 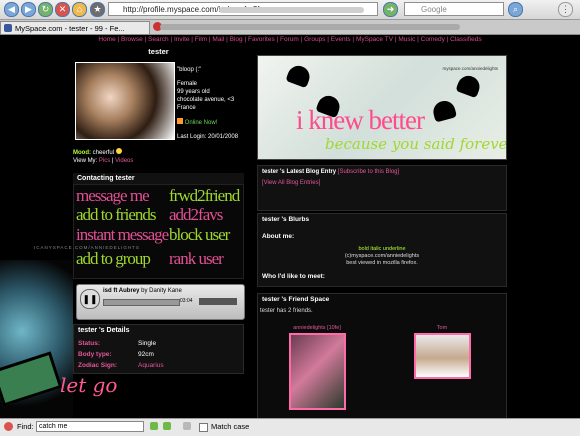 I want to click on profile-name: tester, so click(x=158, y=51).